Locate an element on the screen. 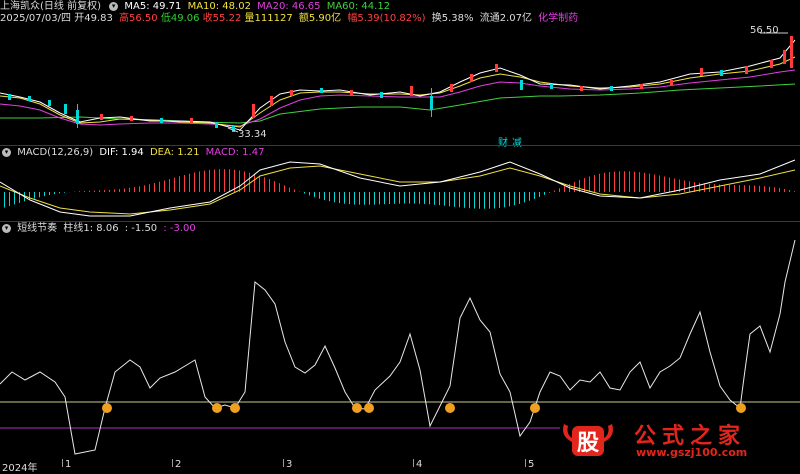 The height and width of the screenshot is (474, 800). high-marker: 56.50 is located at coordinates (764, 30).